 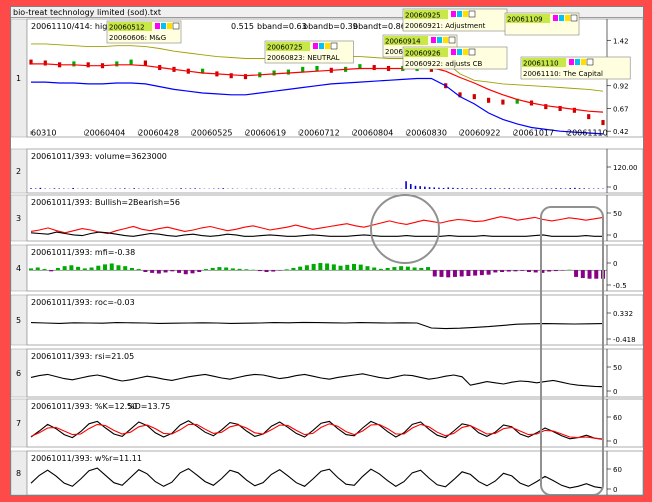 What do you see at coordinates (542, 24) in the screenshot?
I see `note-box: 20061109` at bounding box center [542, 24].